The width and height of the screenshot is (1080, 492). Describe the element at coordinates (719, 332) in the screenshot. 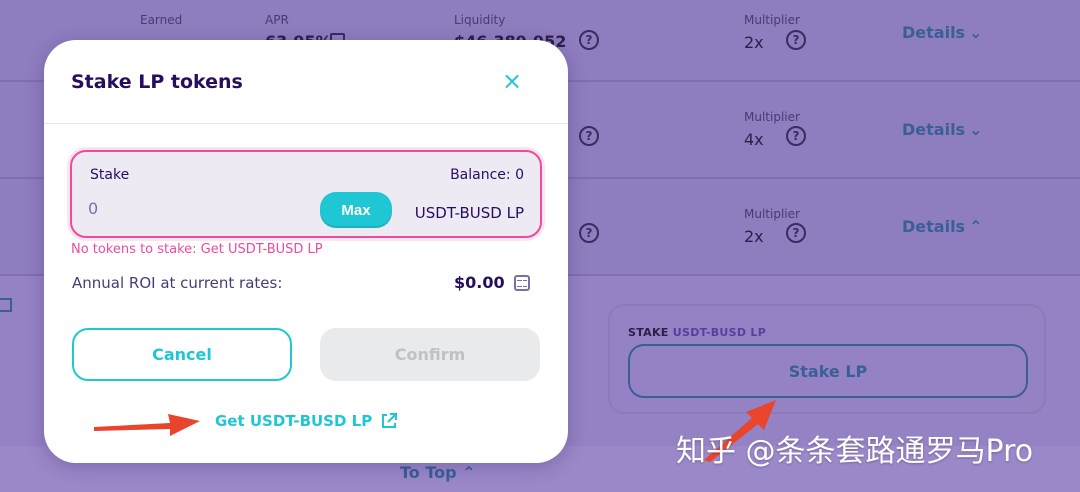

I see `stake-panel-title-symbol: USDT-BUSD LP` at that location.